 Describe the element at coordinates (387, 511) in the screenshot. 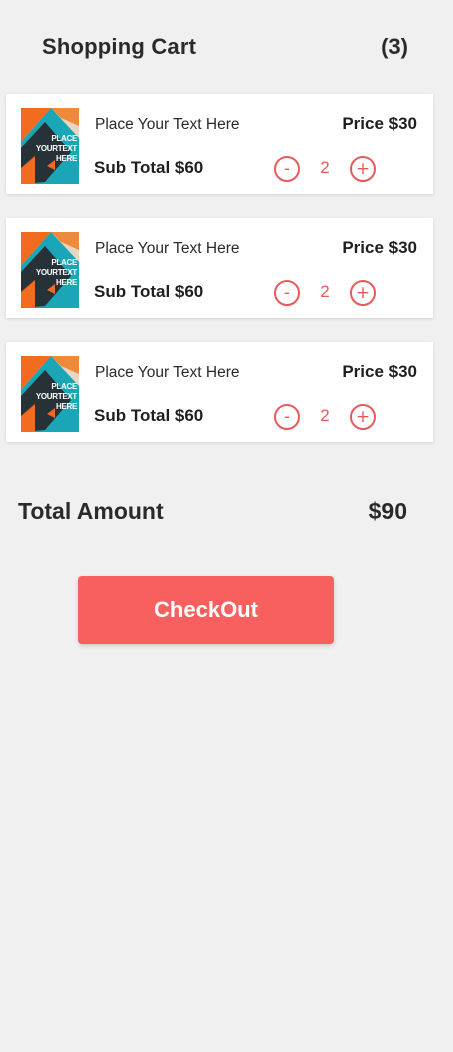

I see `total-amount-value: $90` at that location.